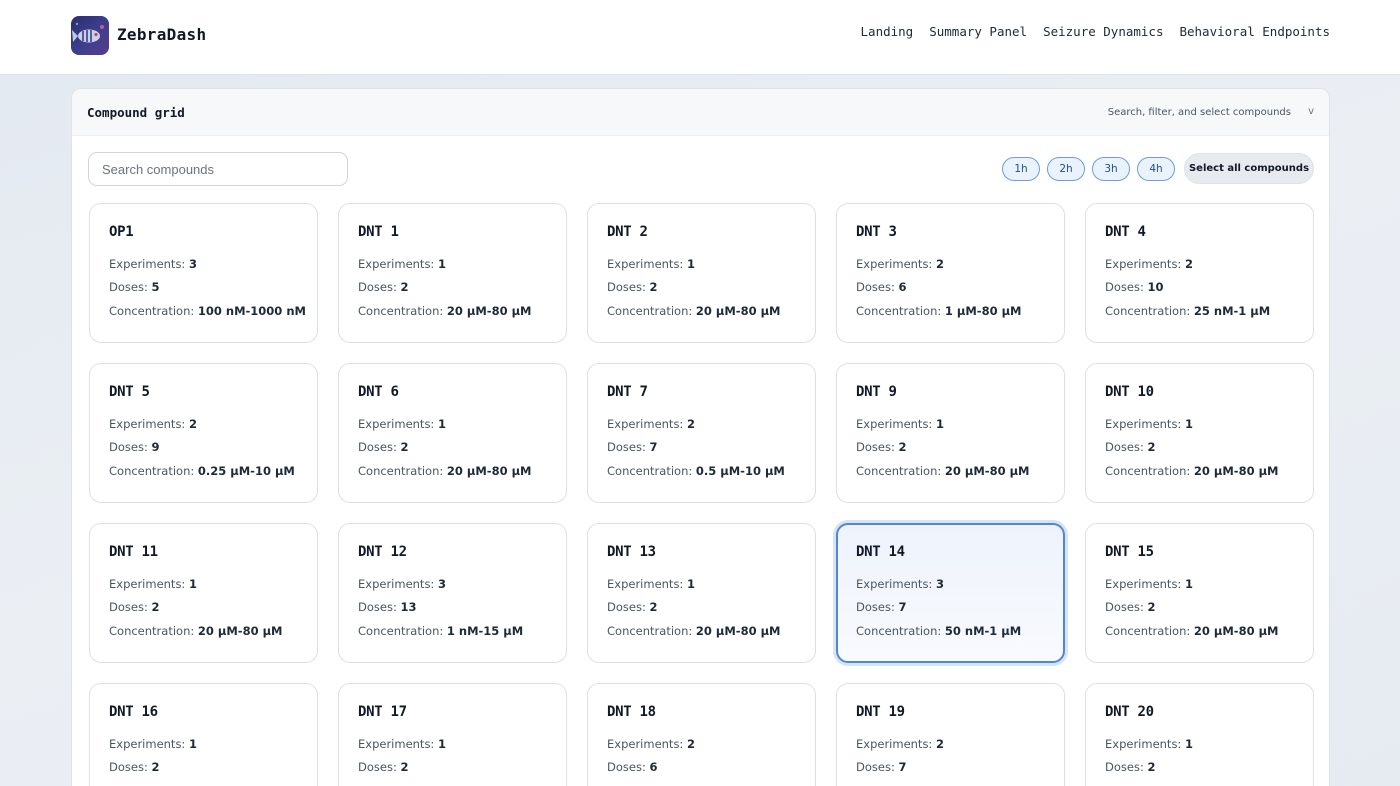  What do you see at coordinates (1156, 169) in the screenshot?
I see `time-filter-4h: 4h` at bounding box center [1156, 169].